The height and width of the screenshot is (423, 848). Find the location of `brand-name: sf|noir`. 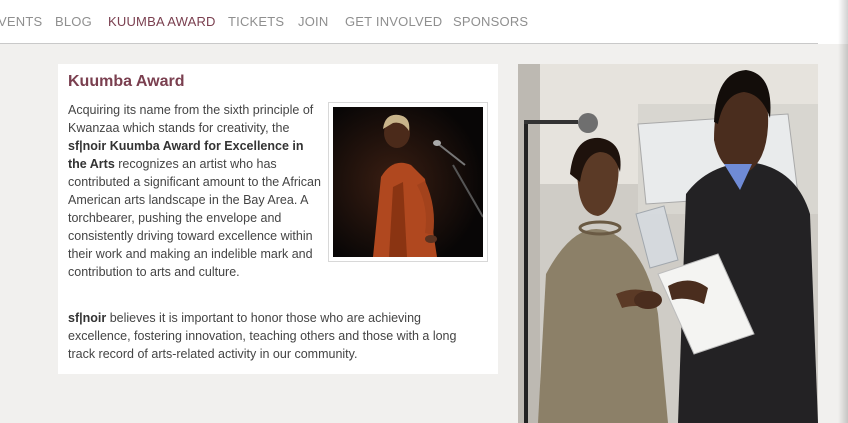

brand-name: sf|noir is located at coordinates (87, 318).